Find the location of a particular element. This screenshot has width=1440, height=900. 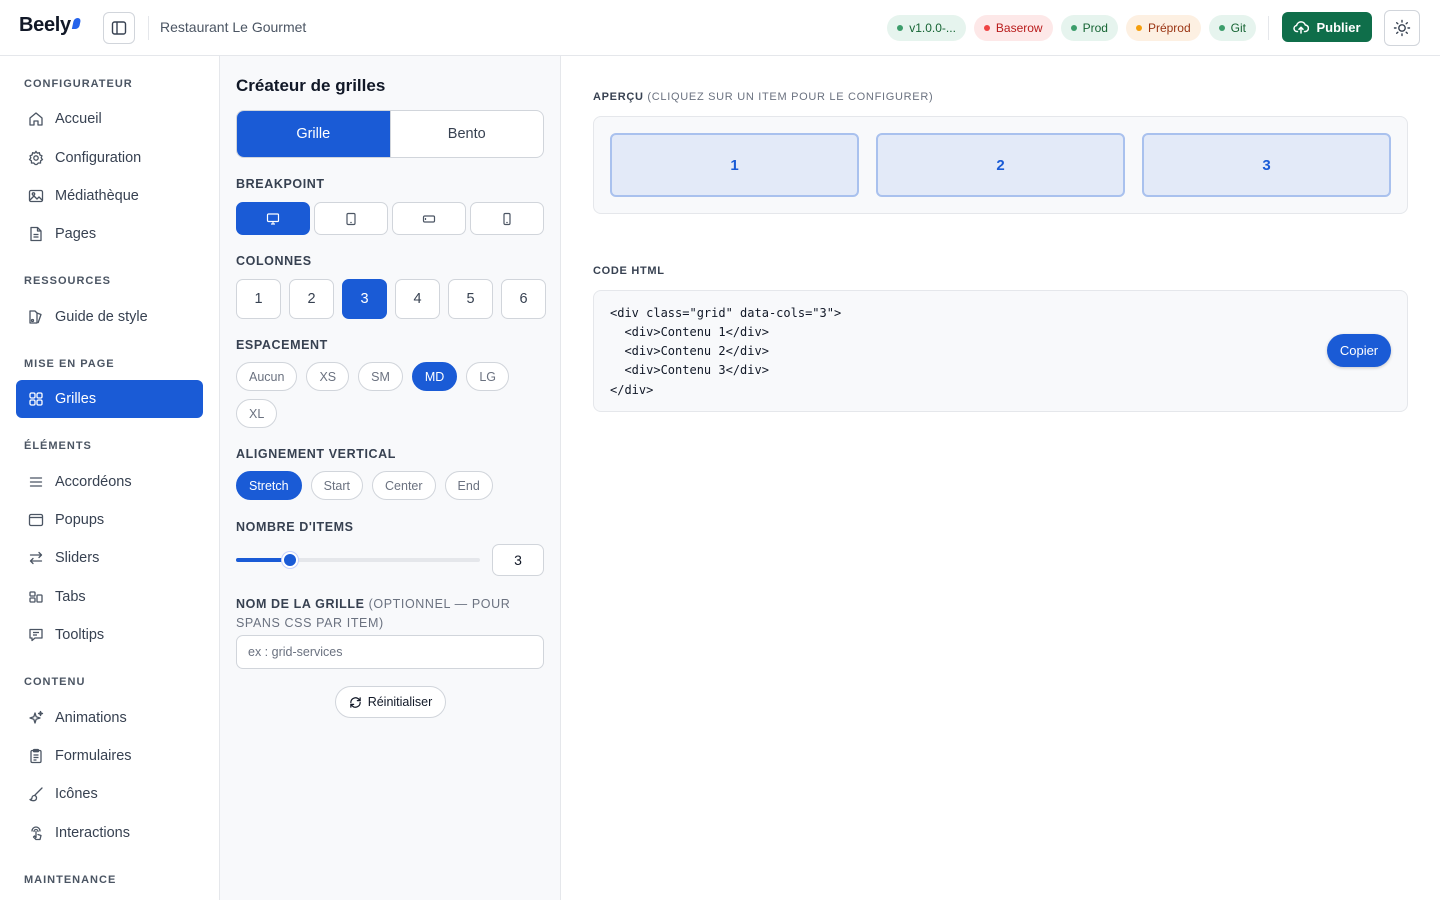

grid-name-input is located at coordinates (390, 652).